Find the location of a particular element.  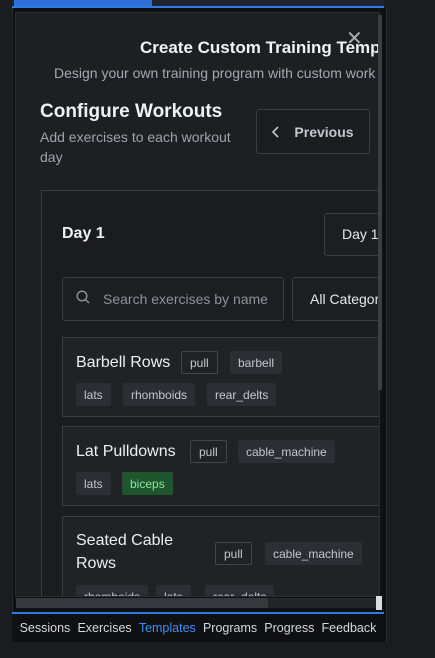

previous-button: Previous is located at coordinates (313, 131).